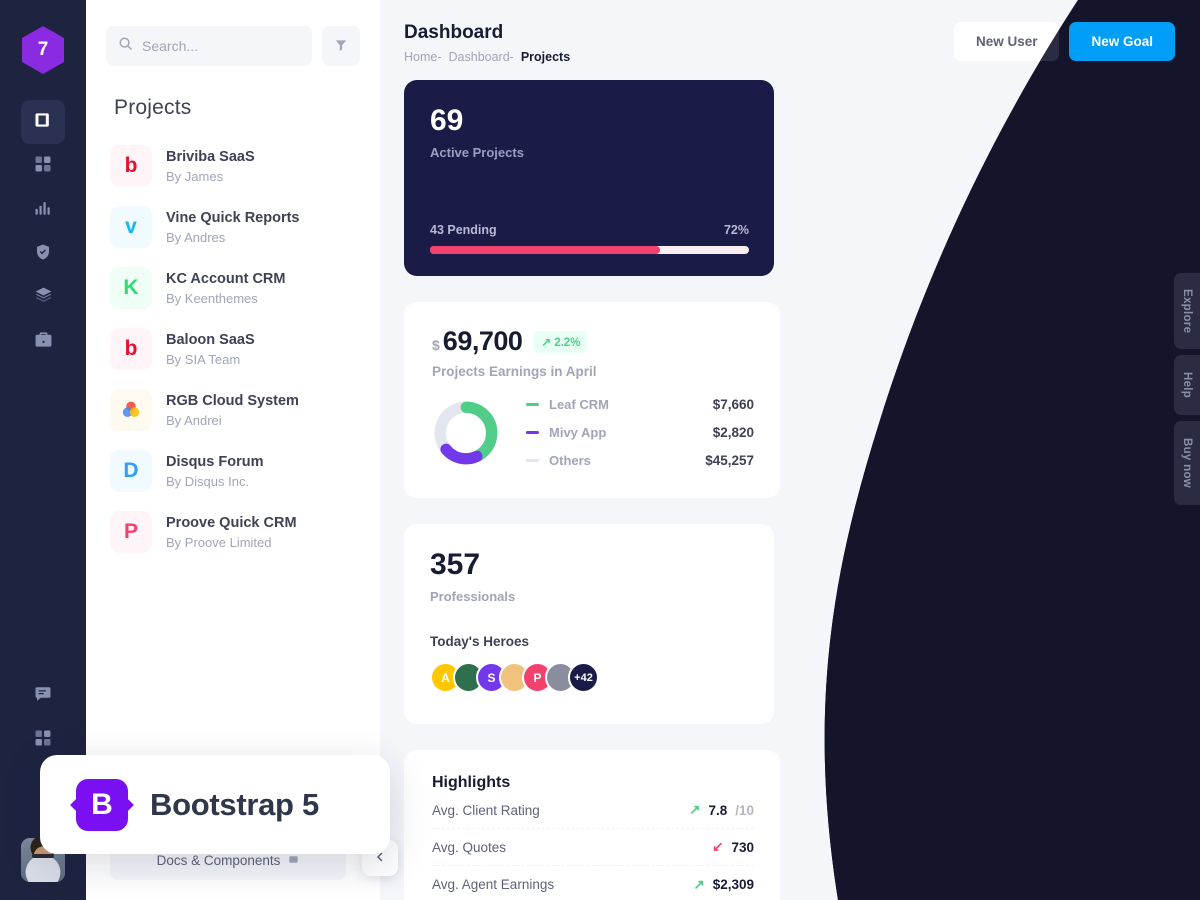 The image size is (1200, 900). I want to click on bootstrap-logo-icon: B, so click(102, 804).